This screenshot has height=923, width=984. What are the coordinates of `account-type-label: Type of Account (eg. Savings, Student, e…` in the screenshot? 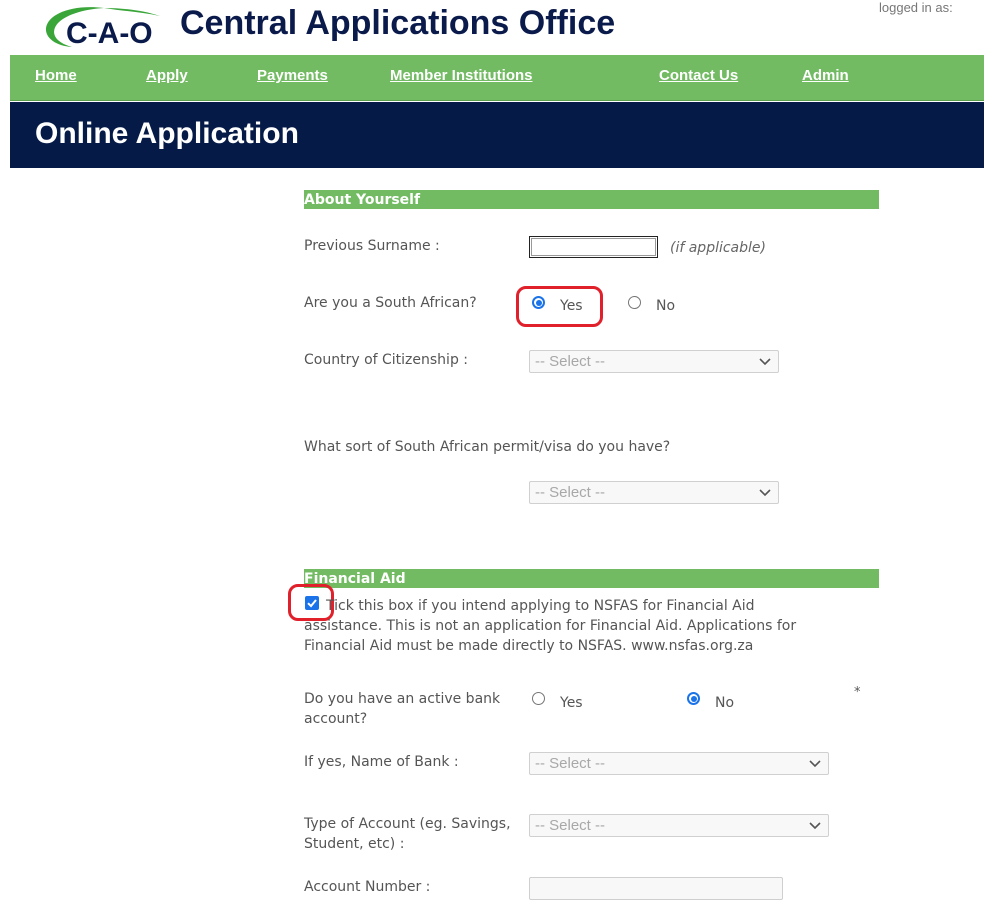 It's located at (407, 834).